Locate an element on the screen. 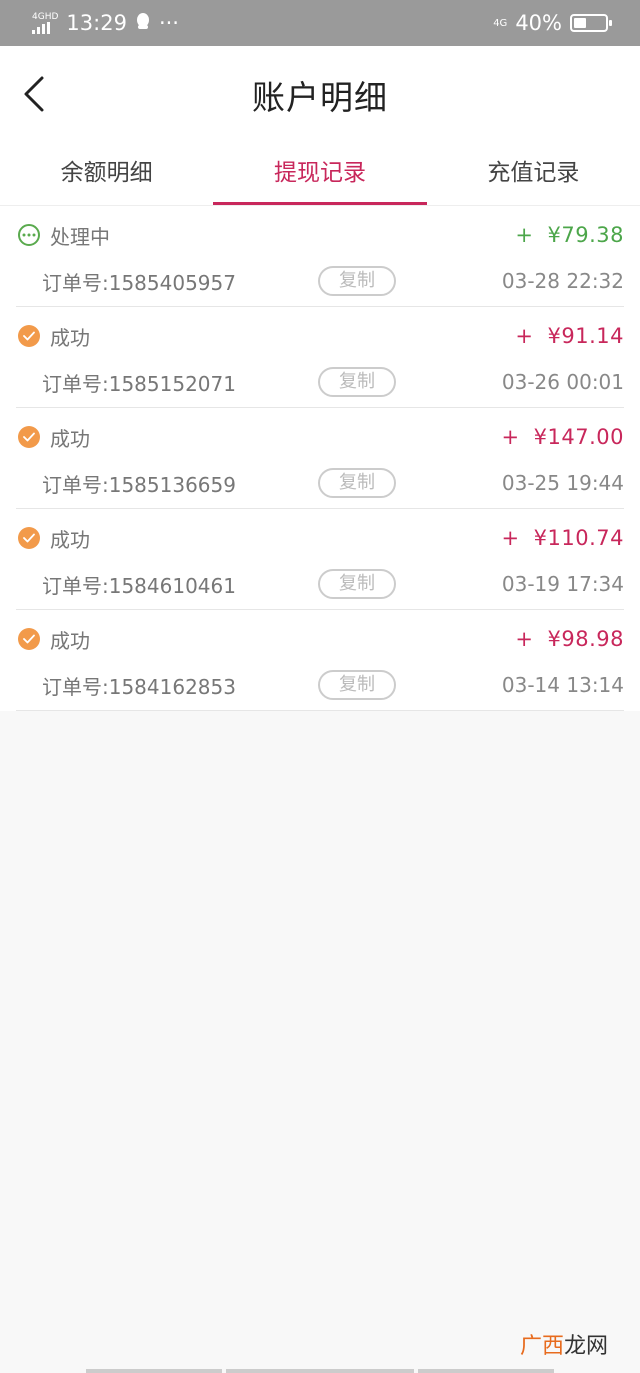 This screenshot has height=1373, width=640. status-time: 13:29 is located at coordinates (96, 23).